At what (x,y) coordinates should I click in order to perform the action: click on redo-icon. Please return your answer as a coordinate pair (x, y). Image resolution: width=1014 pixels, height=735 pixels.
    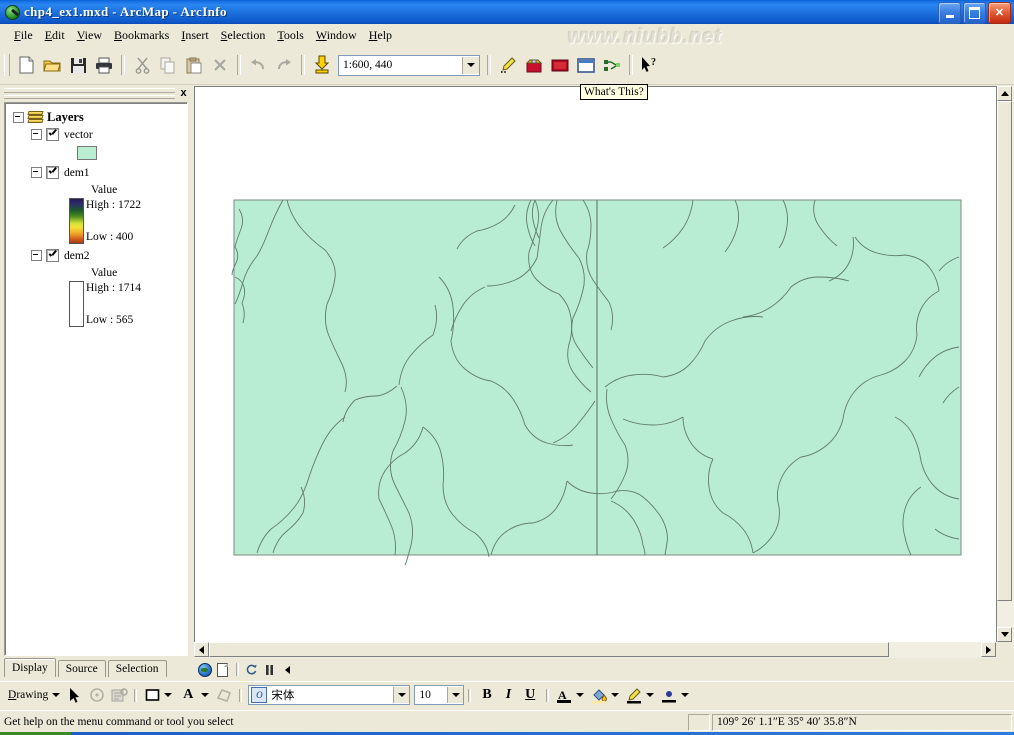
    Looking at the image, I should click on (284, 65).